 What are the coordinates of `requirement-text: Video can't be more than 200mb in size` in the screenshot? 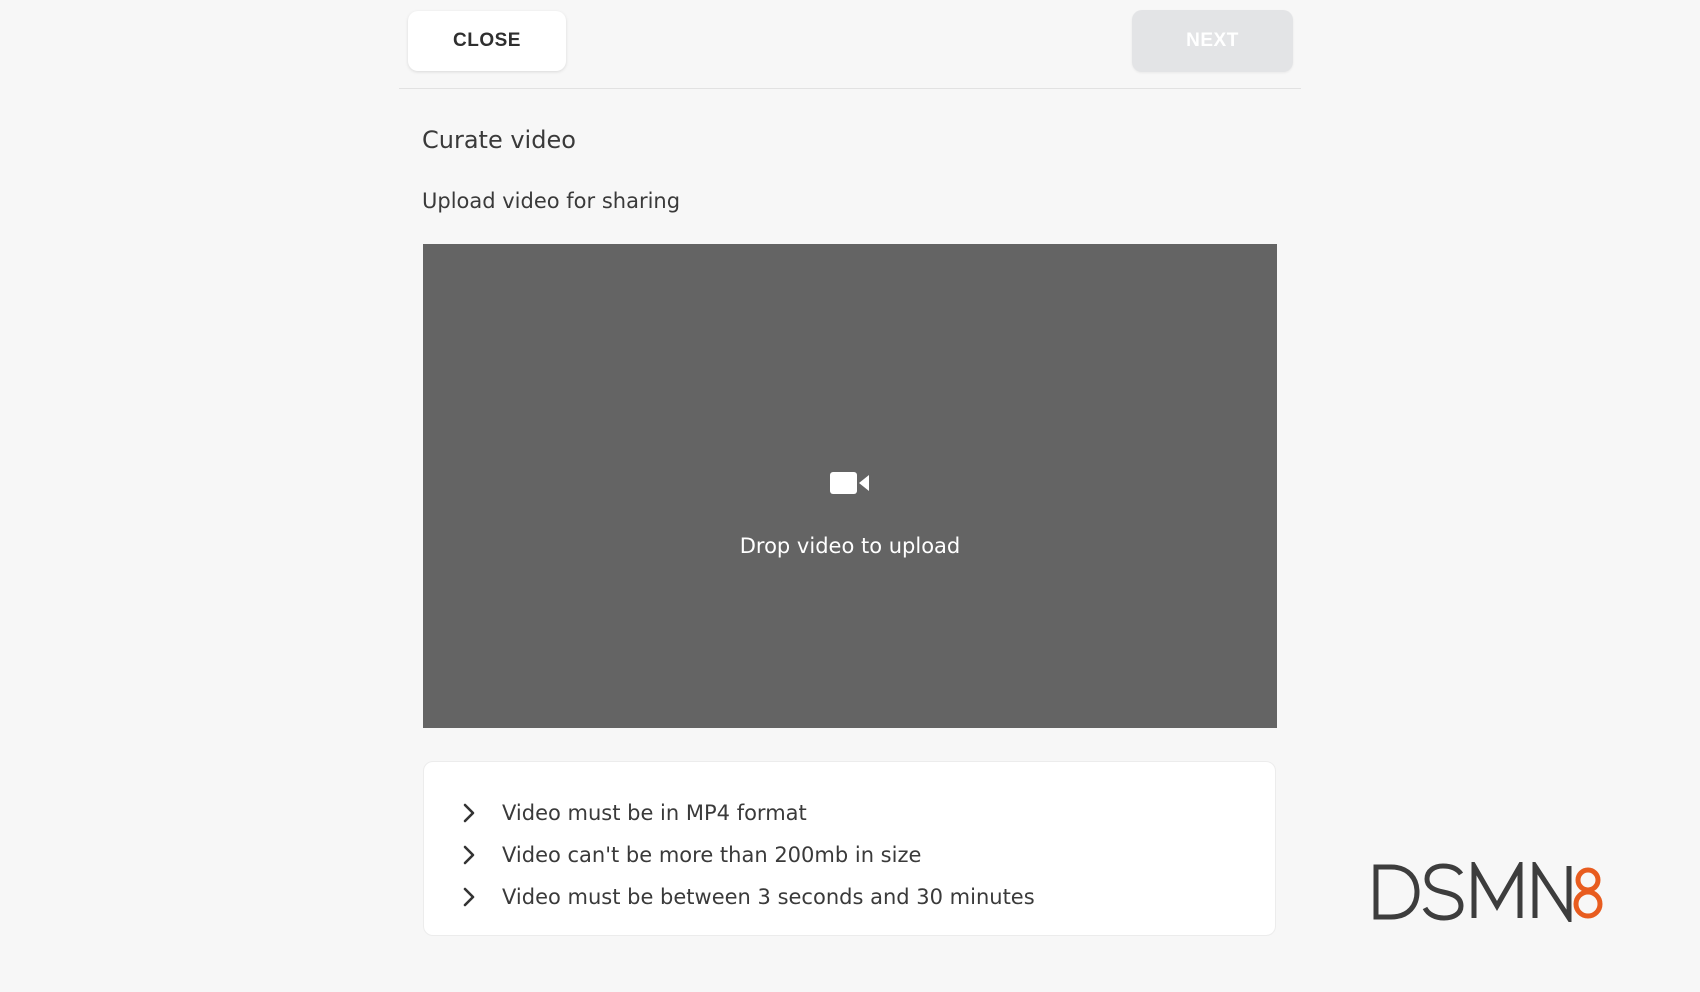 It's located at (712, 855).